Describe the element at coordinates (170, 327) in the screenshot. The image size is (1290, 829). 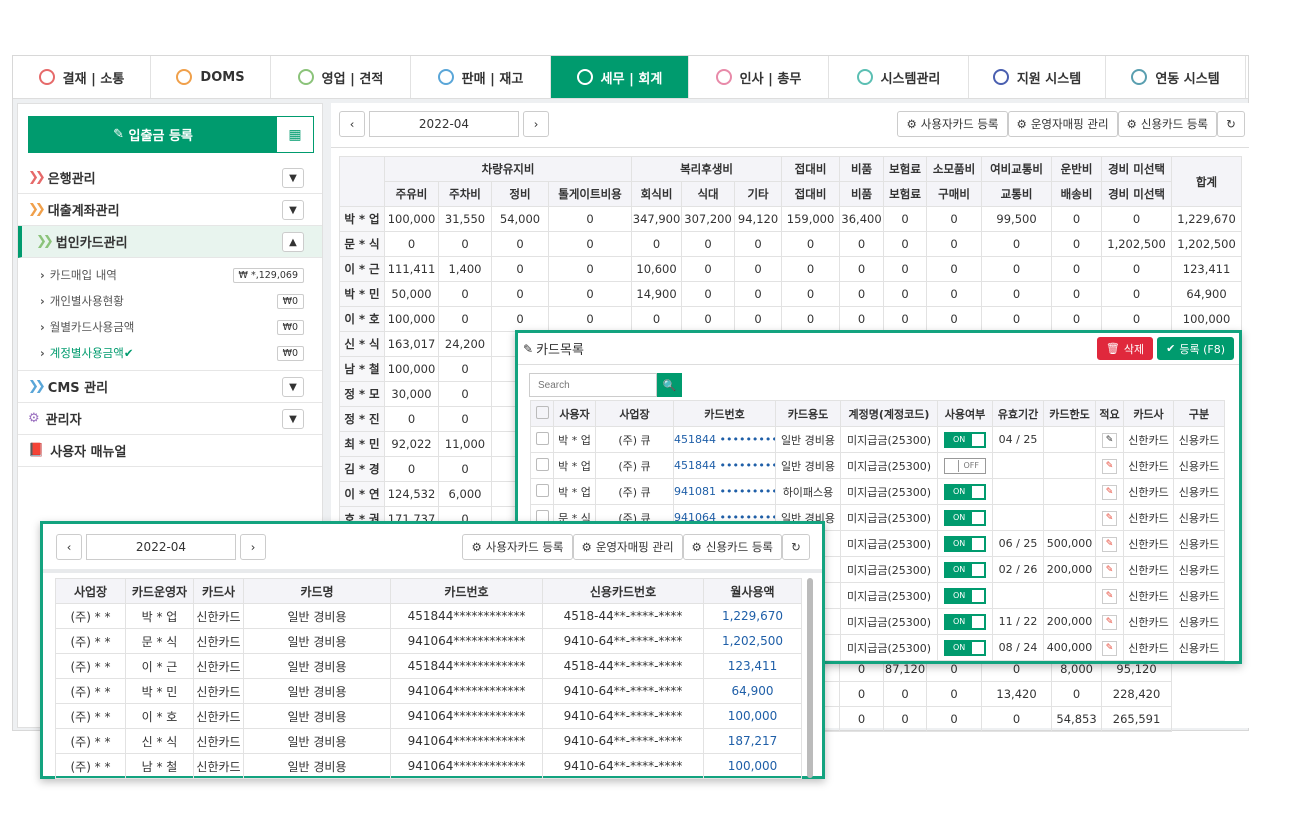
I see `submenu-item: › 월별카드사용금액 ₩0` at that location.